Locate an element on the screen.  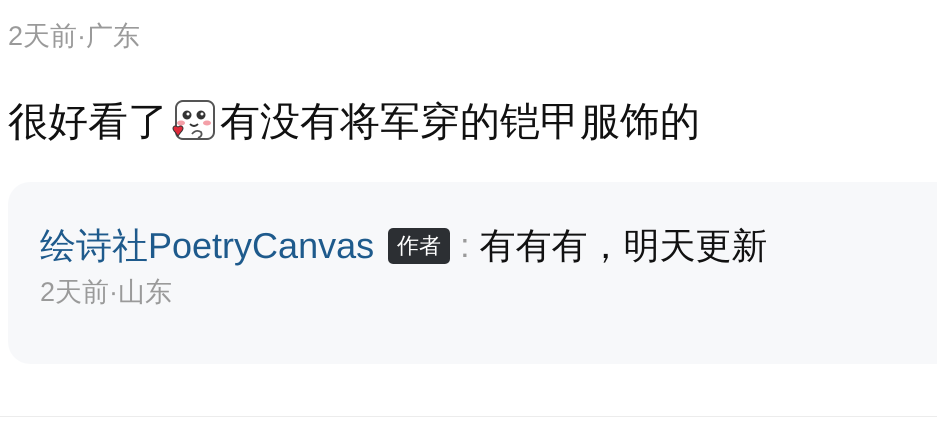
comment-text: 有没有将军穿的铠甲服饰的 is located at coordinates (460, 122).